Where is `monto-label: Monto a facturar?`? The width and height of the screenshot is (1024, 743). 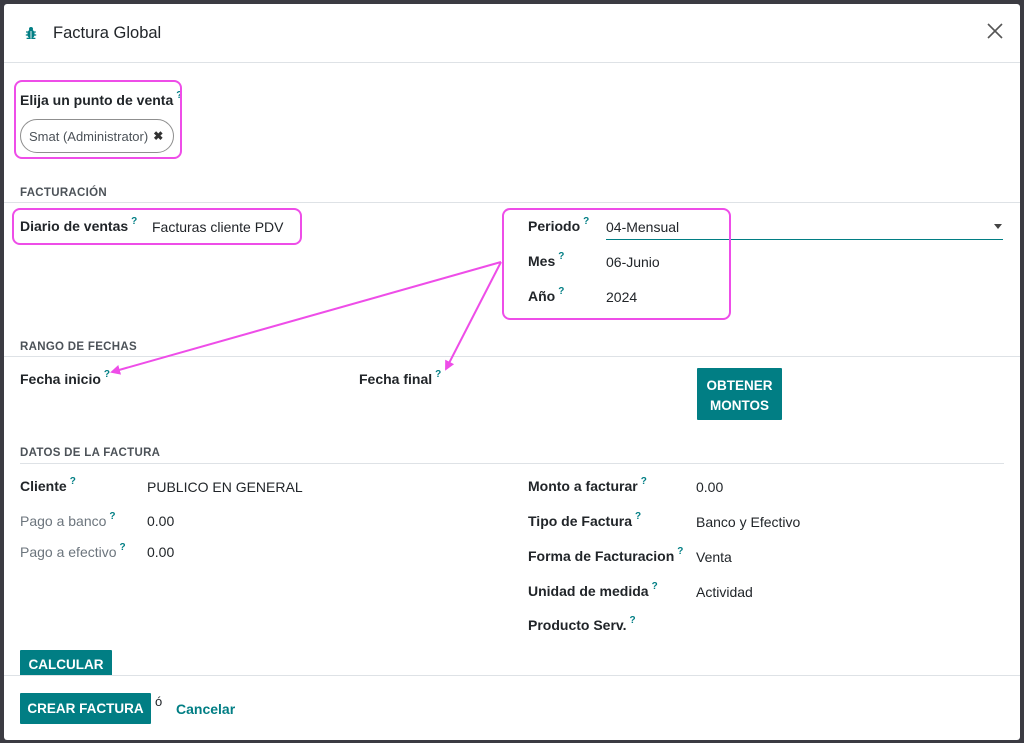
monto-label: Monto a facturar? is located at coordinates (587, 485).